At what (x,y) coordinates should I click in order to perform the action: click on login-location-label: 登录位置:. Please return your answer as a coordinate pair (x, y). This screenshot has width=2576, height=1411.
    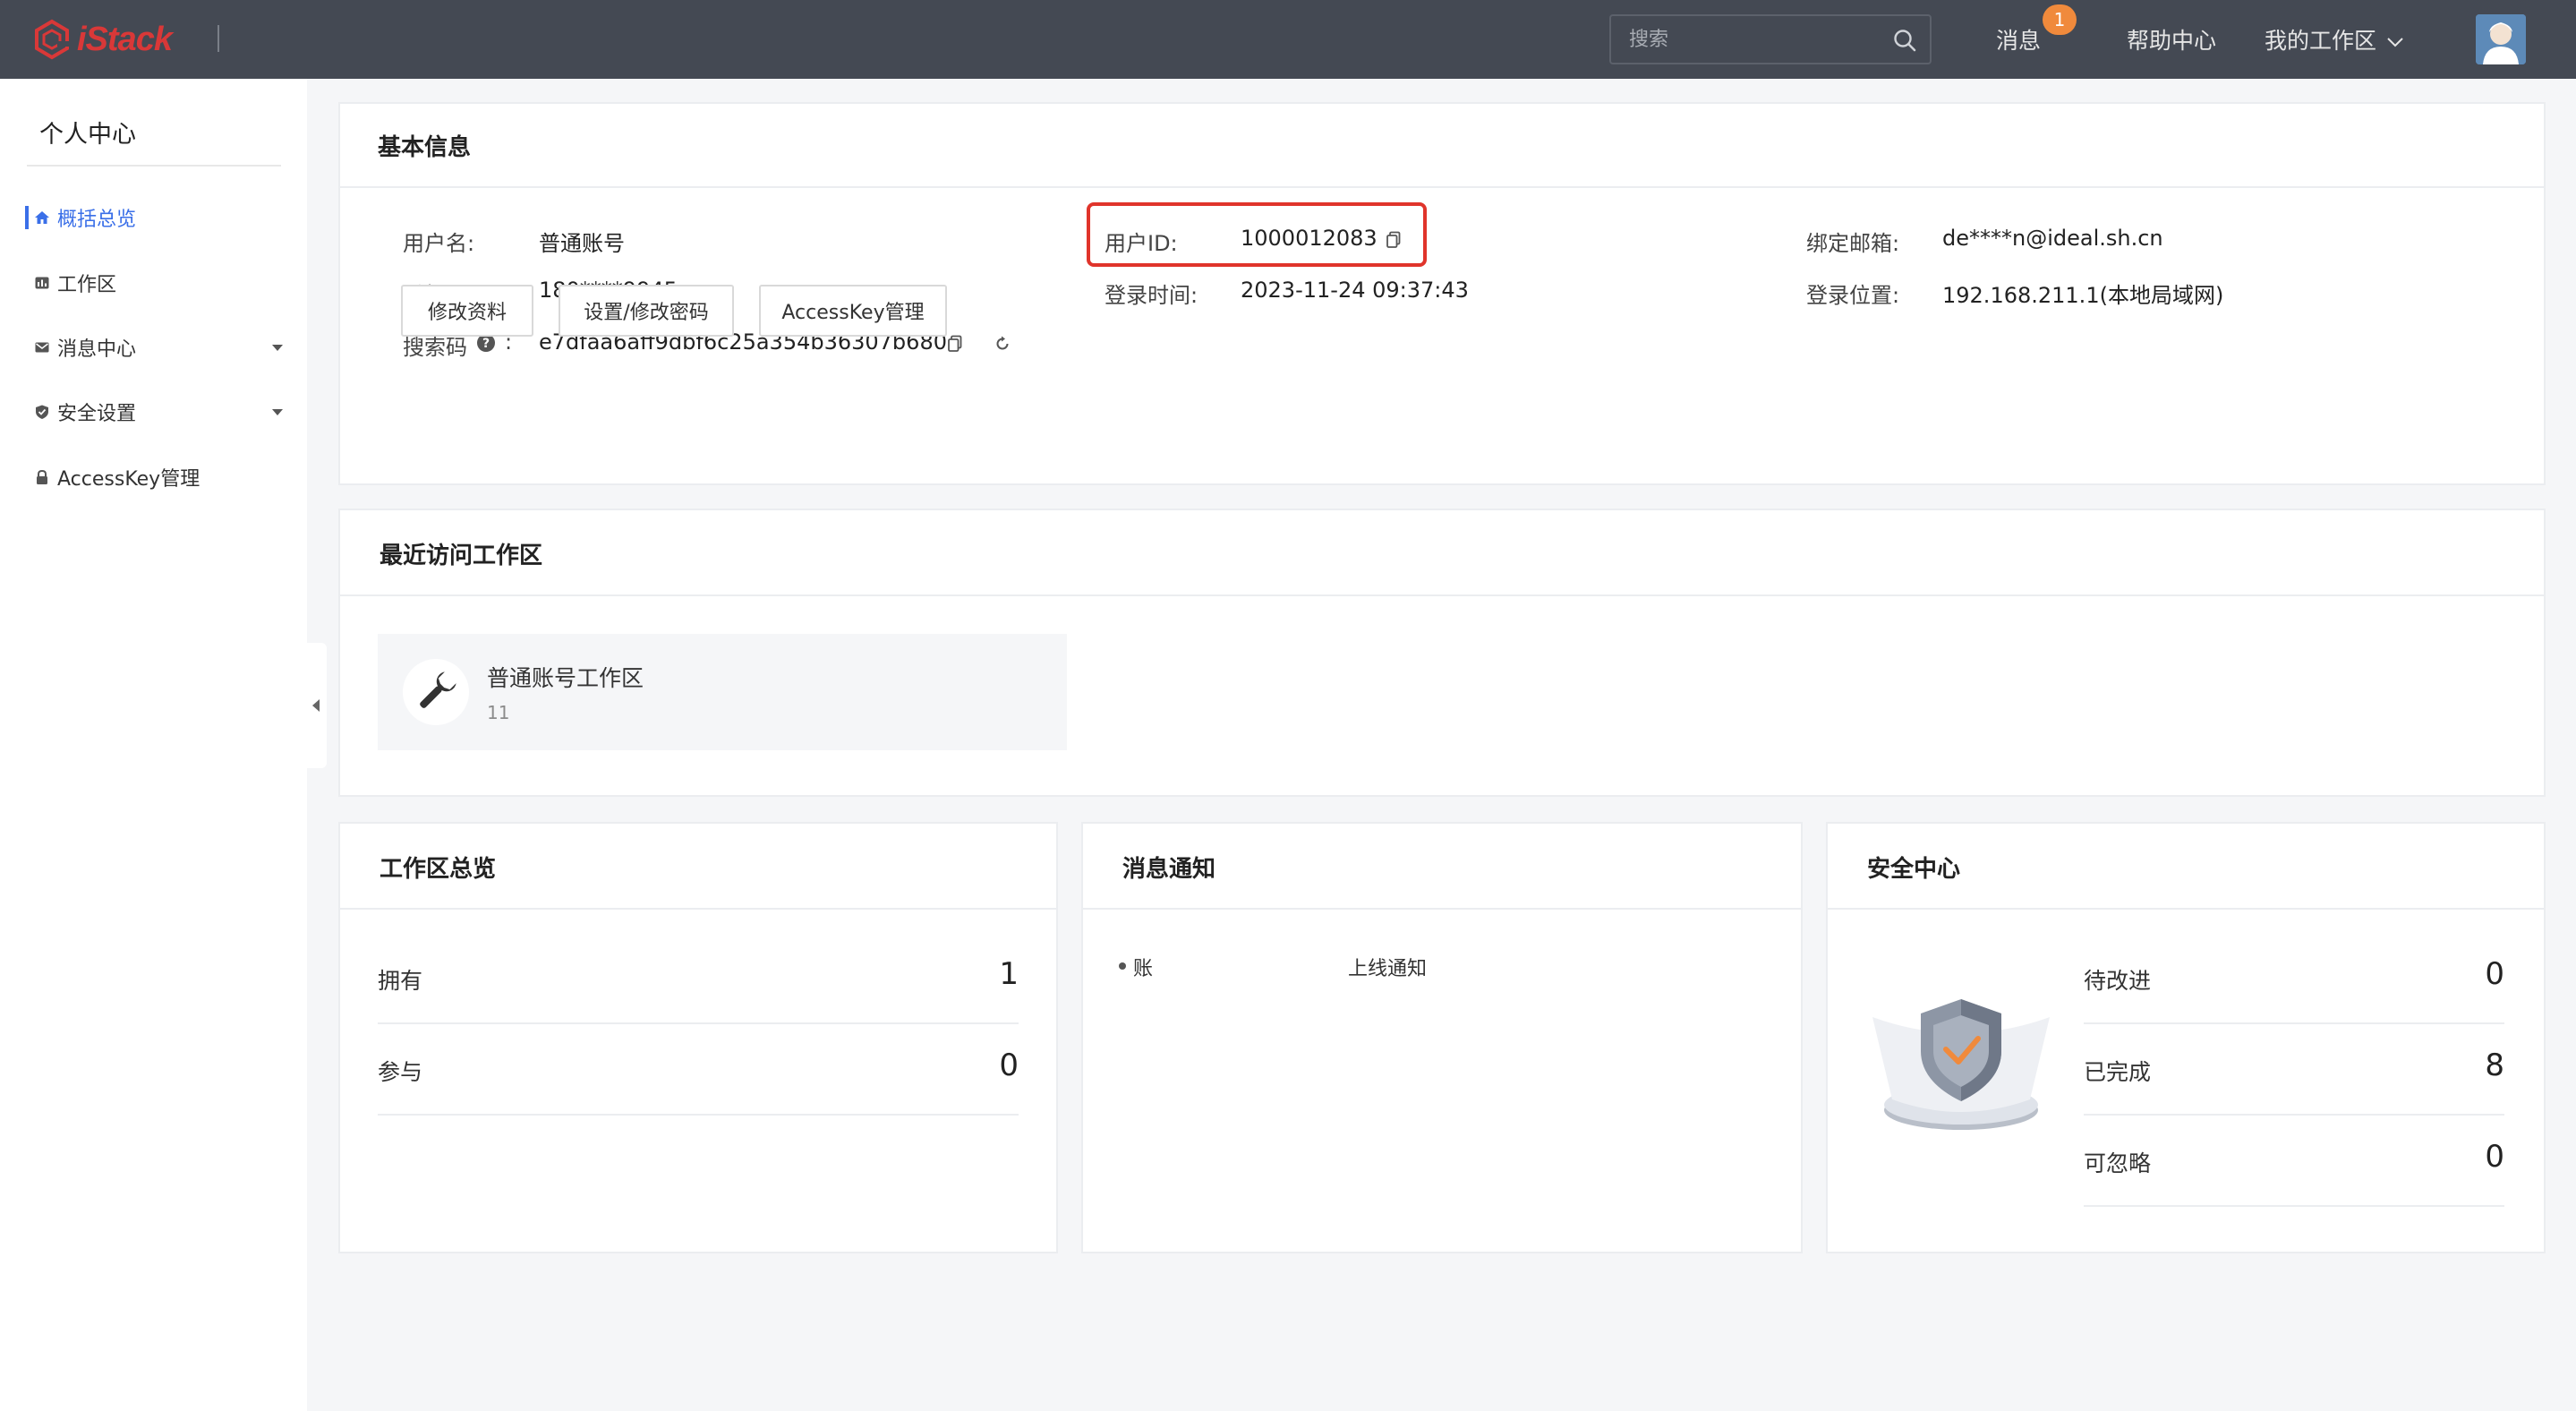
    Looking at the image, I should click on (1853, 295).